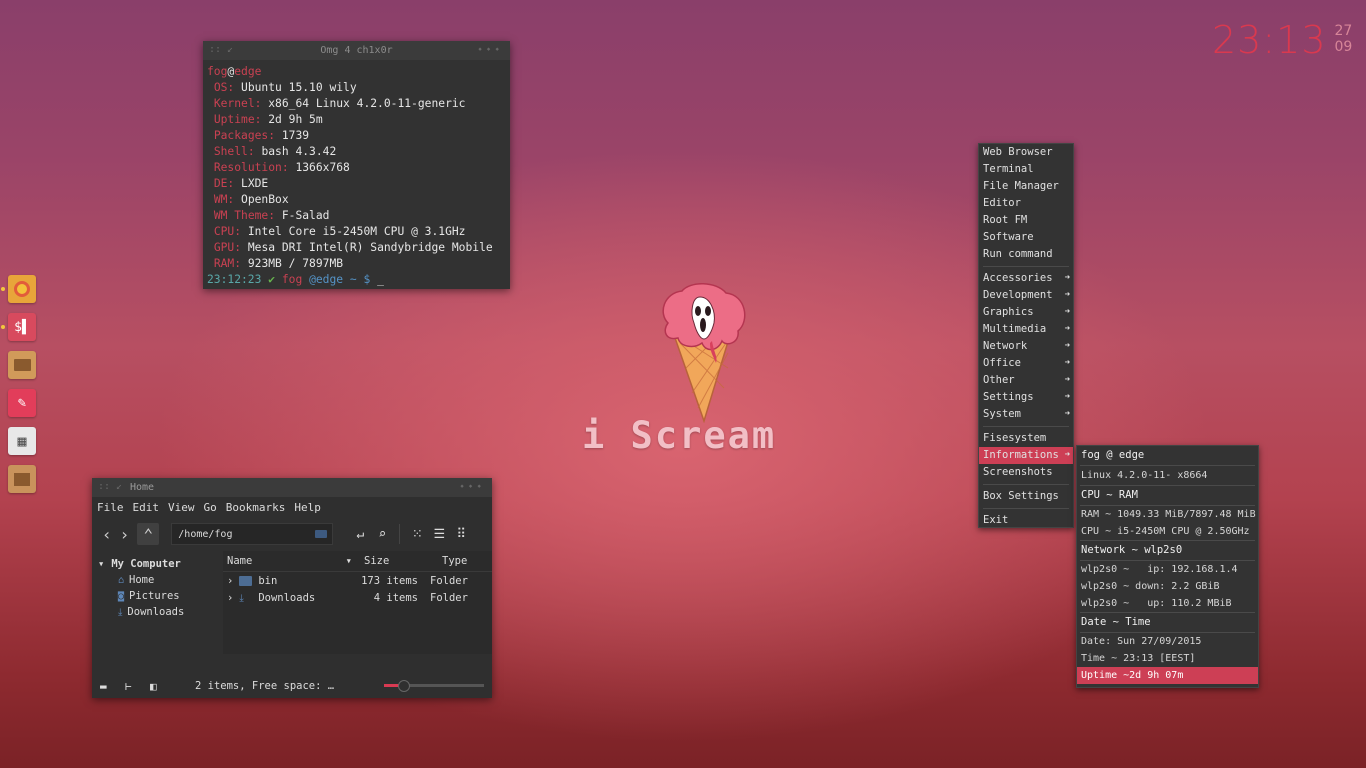  Describe the element at coordinates (160, 564) in the screenshot. I see `sidebar-header: ▾ My Computer` at that location.